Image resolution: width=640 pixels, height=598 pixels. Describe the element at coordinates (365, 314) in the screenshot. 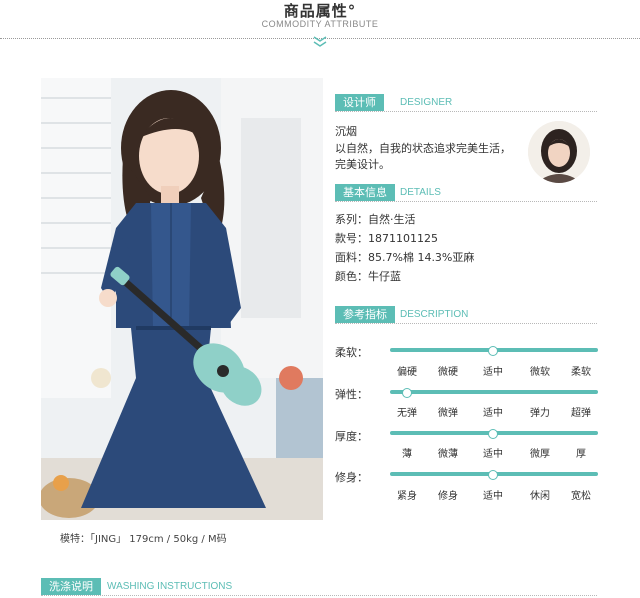

I see `description-tag: 参考指标` at that location.